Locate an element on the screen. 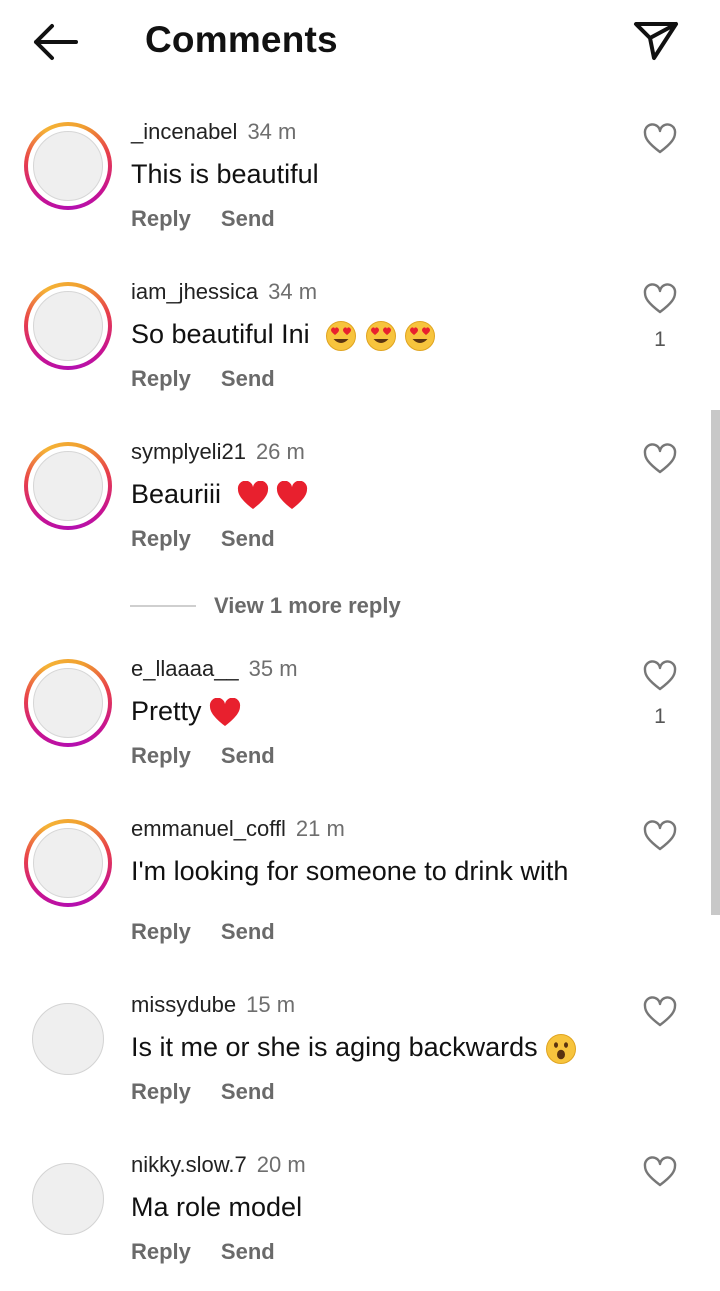 The height and width of the screenshot is (1291, 720). scrollbar is located at coordinates (715, 662).